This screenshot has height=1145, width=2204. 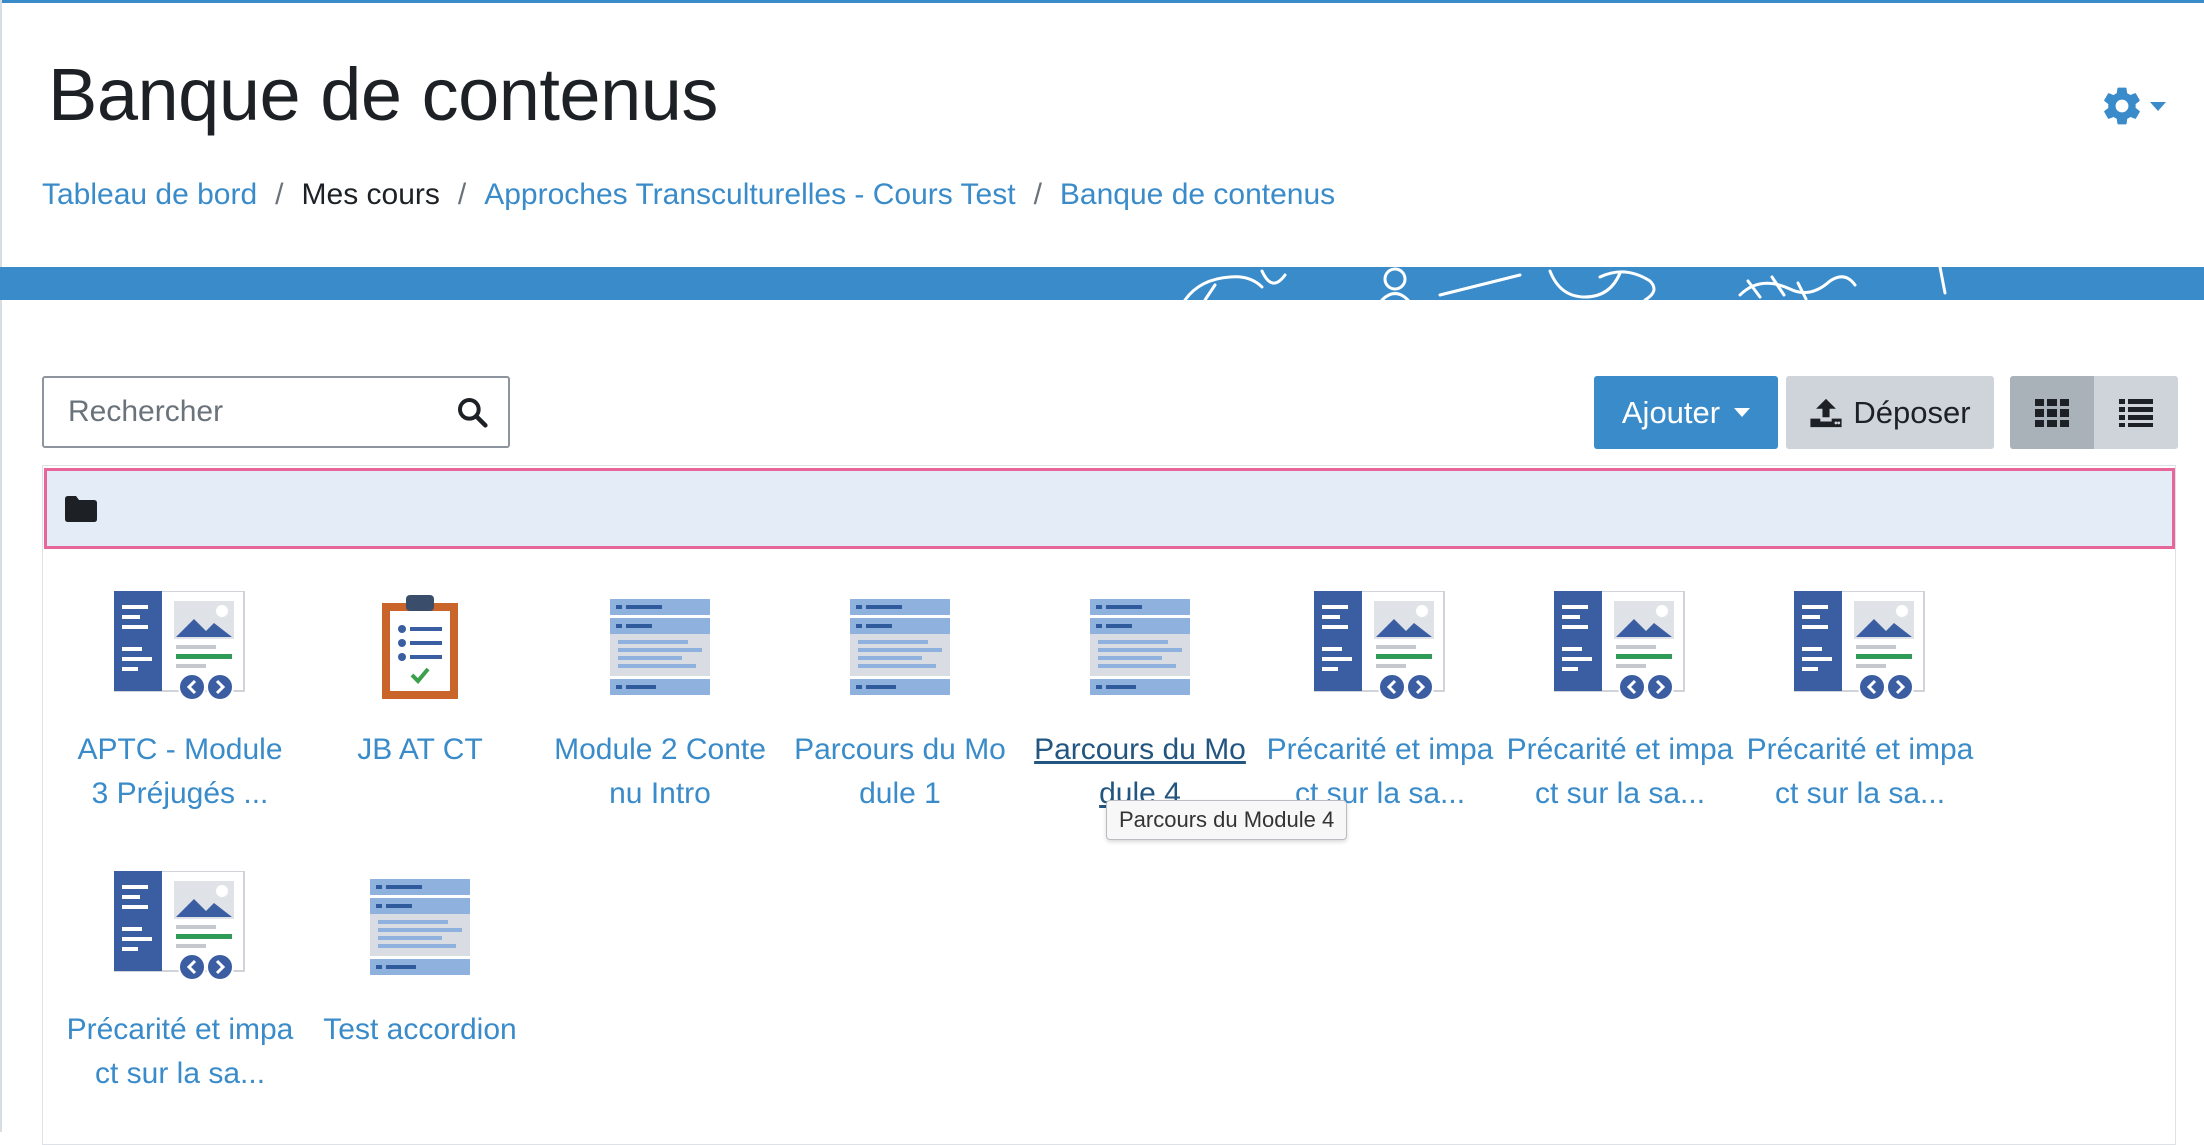 What do you see at coordinates (1102, 283) in the screenshot?
I see `header-banner` at bounding box center [1102, 283].